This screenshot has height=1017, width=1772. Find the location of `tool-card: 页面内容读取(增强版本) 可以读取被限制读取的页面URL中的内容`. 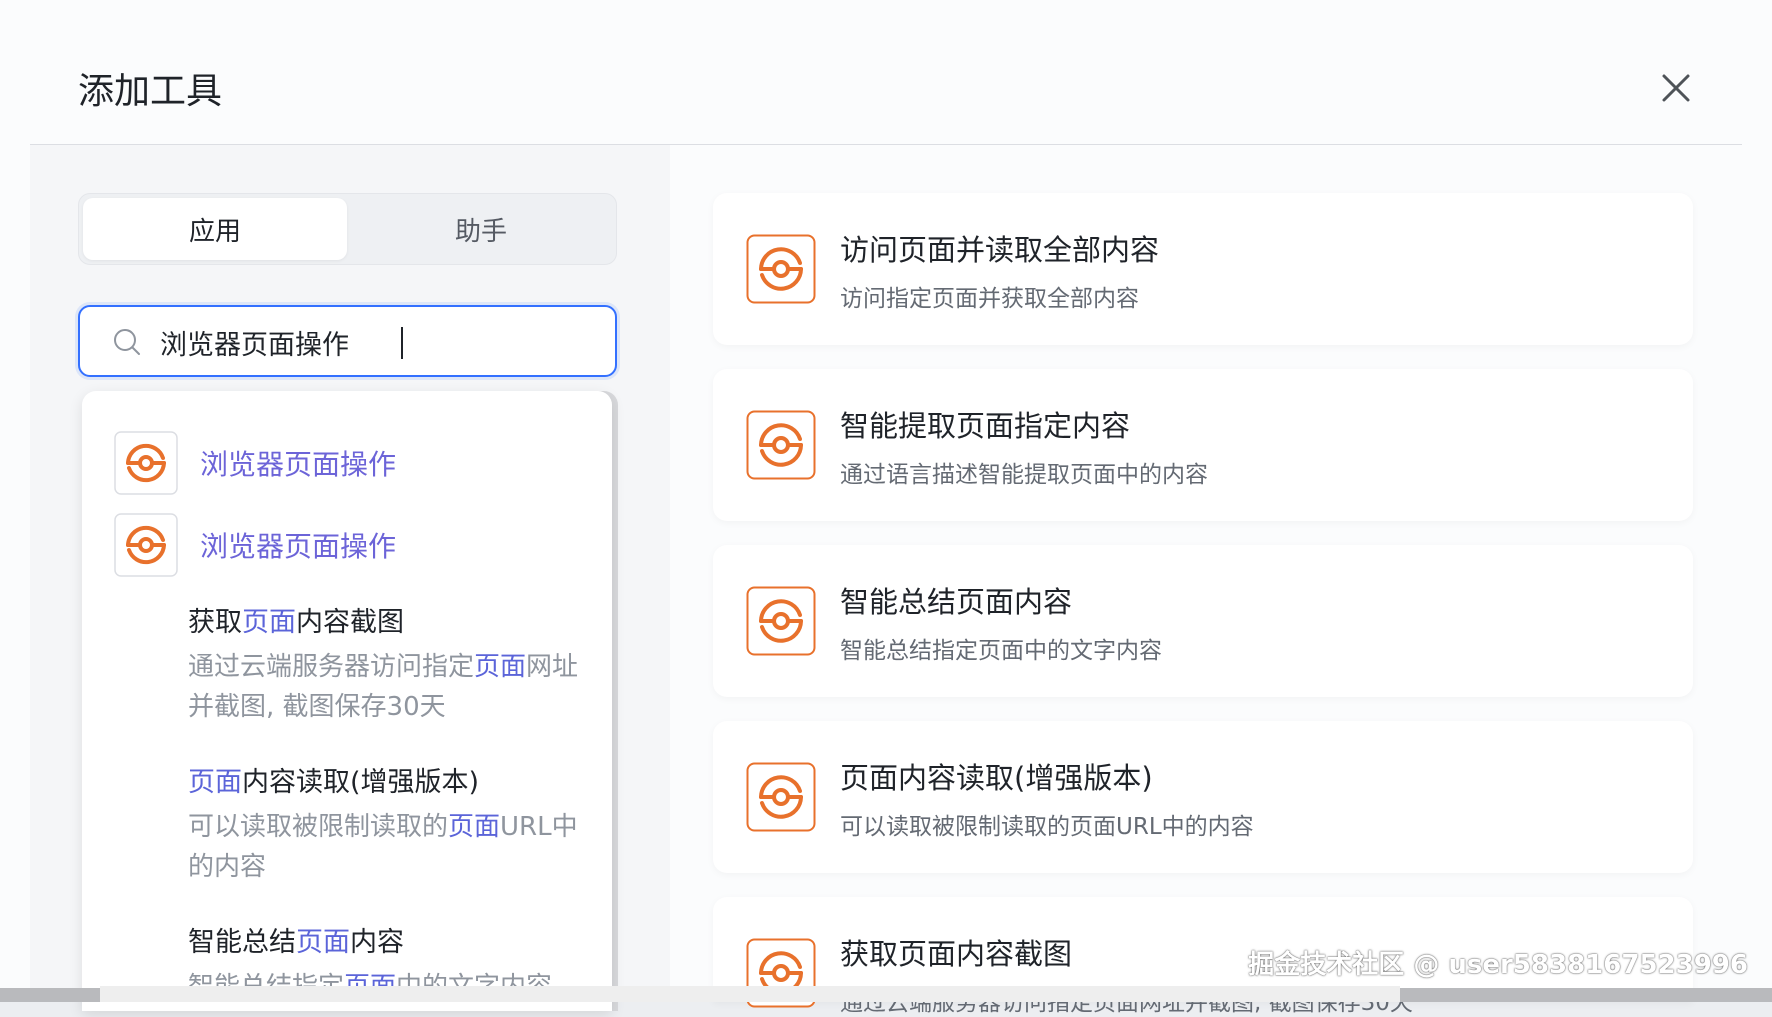

tool-card: 页面内容读取(增强版本) 可以读取被限制读取的页面URL中的内容 is located at coordinates (1203, 797).